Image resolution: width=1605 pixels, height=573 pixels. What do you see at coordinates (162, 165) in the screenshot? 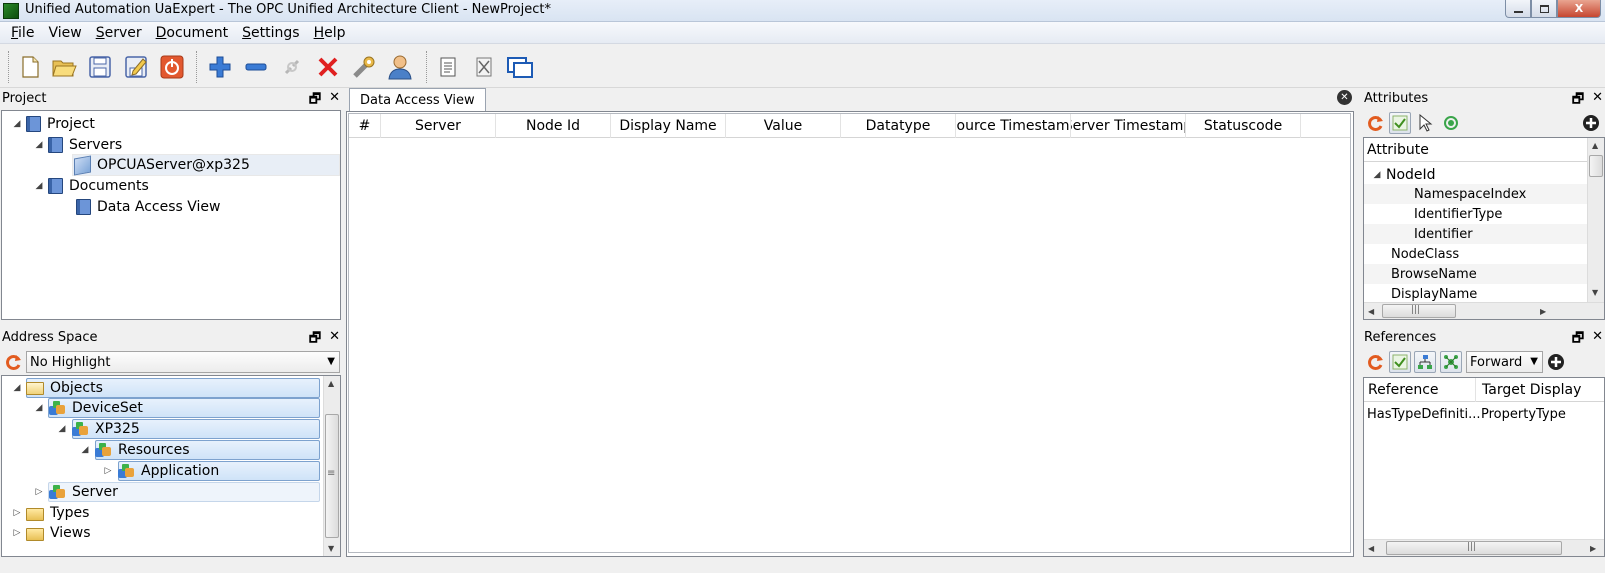
I see `tree-item-server-instance: OPCUAServer@xp325` at bounding box center [162, 165].